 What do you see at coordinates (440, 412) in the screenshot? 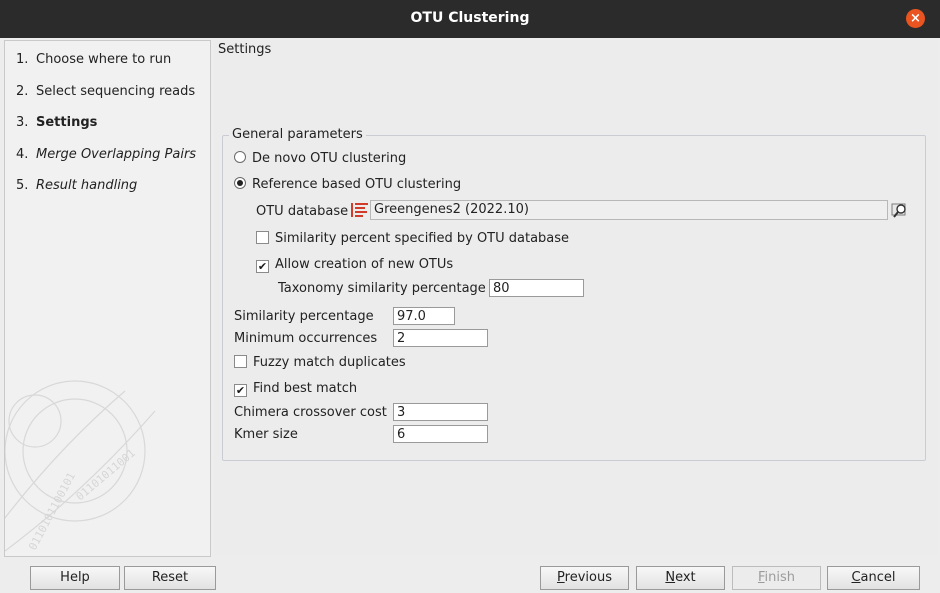
I see `chimera-crossover-cost-input: 3` at bounding box center [440, 412].